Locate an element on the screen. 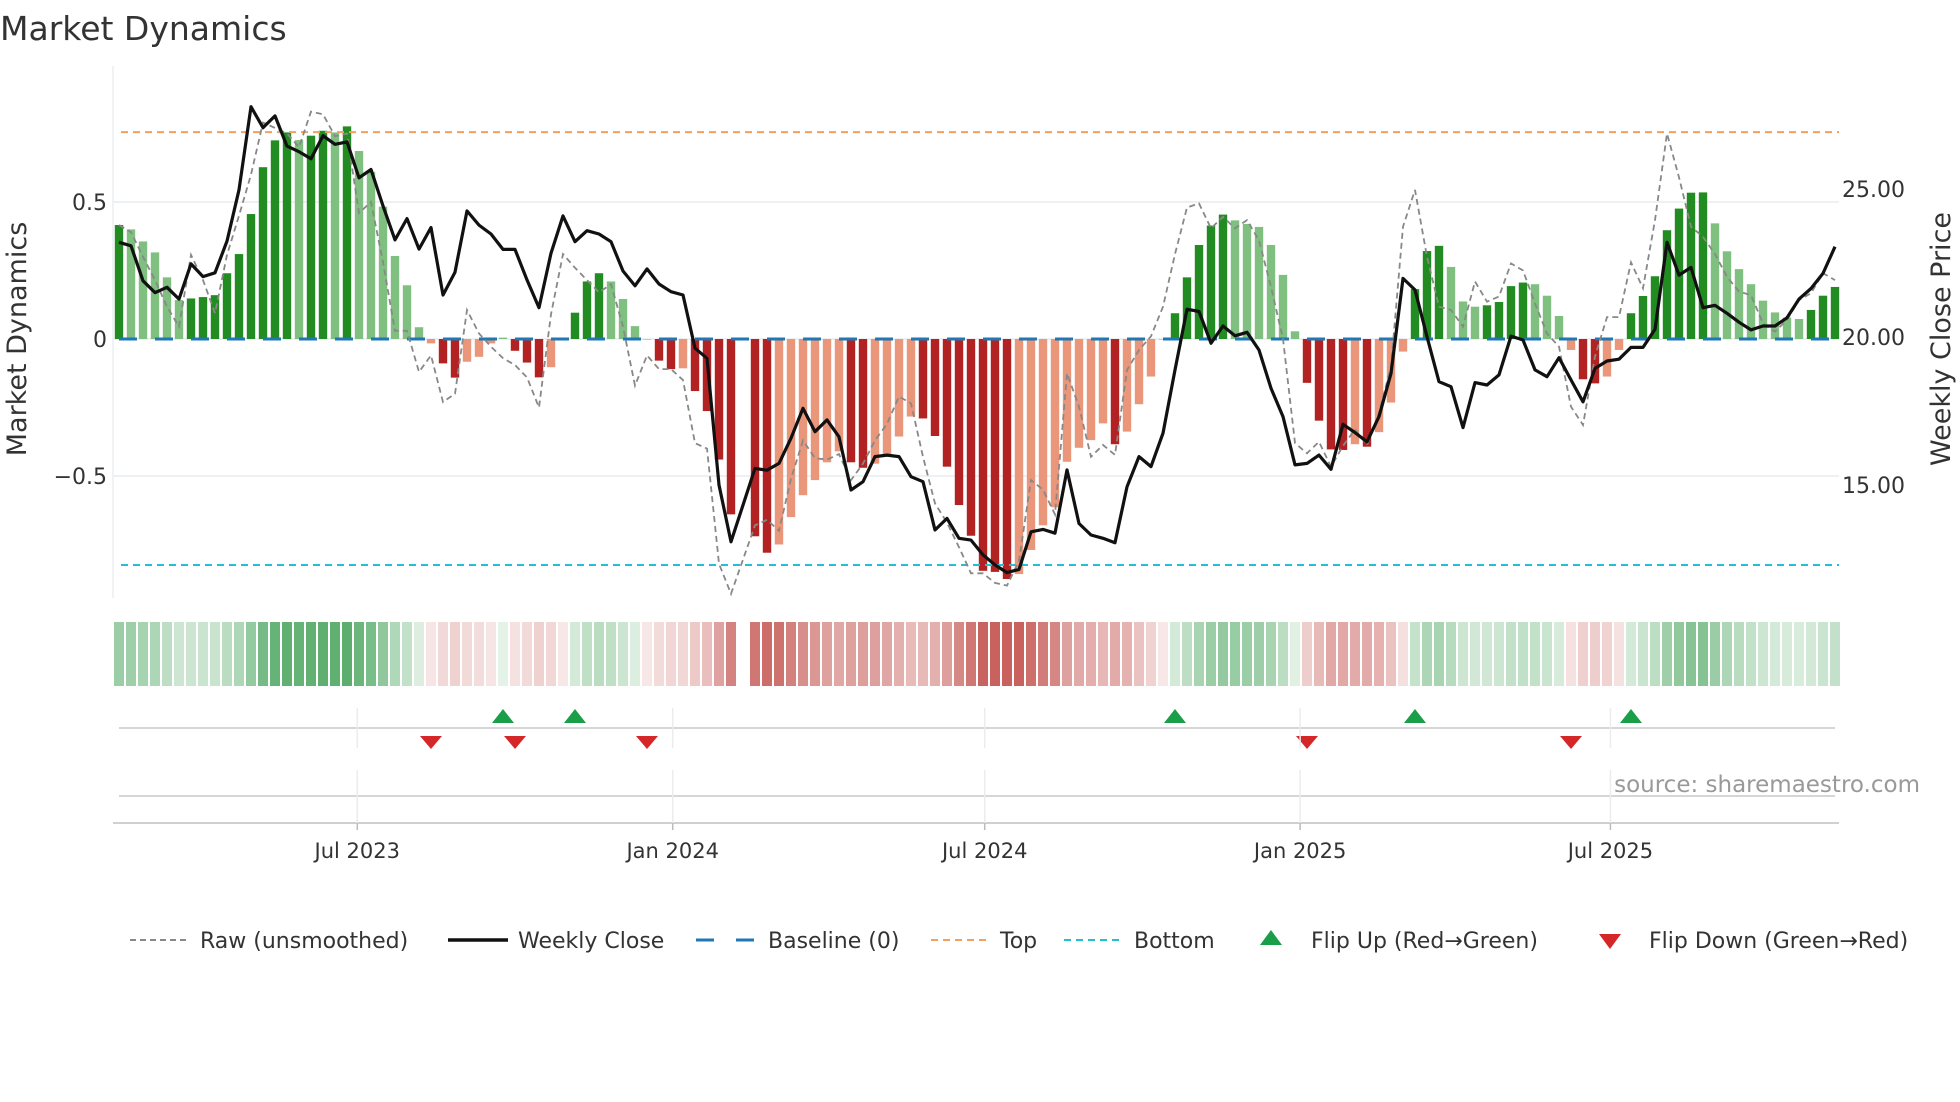 The width and height of the screenshot is (1960, 1102). right-tick-label: 20.00 is located at coordinates (1873, 338).